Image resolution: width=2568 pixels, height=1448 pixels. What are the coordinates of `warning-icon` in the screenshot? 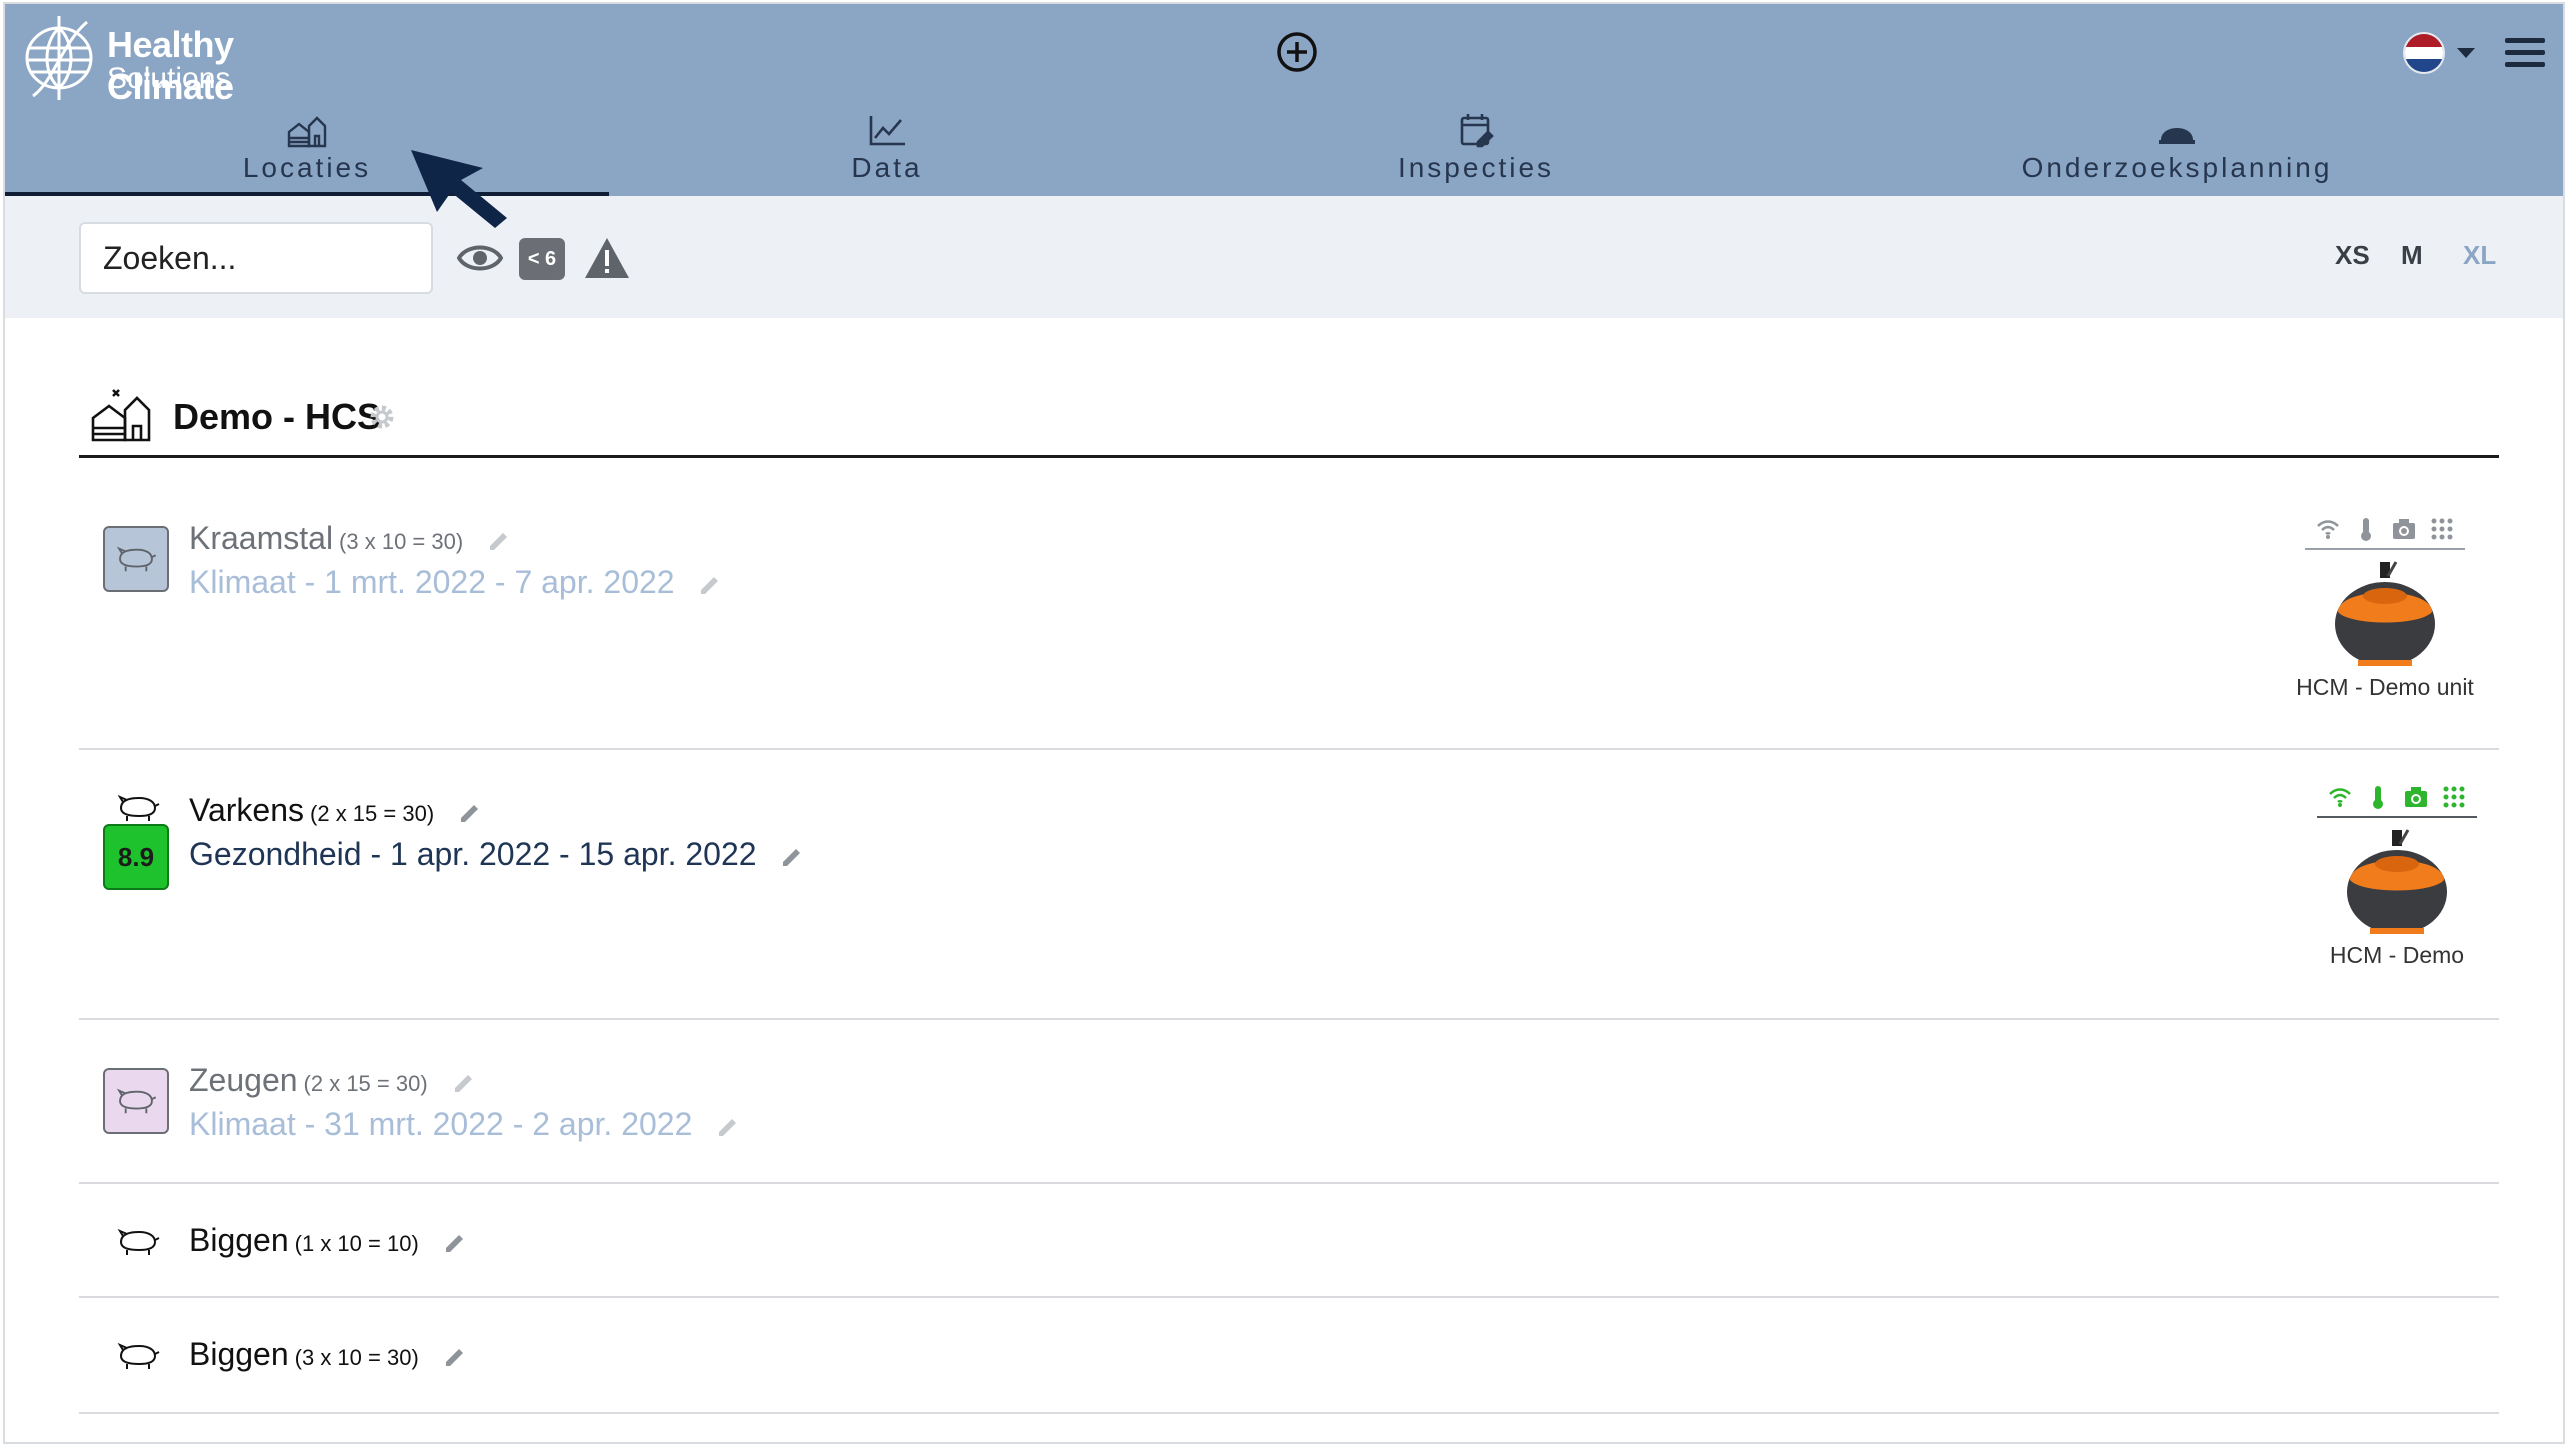 It's located at (607, 258).